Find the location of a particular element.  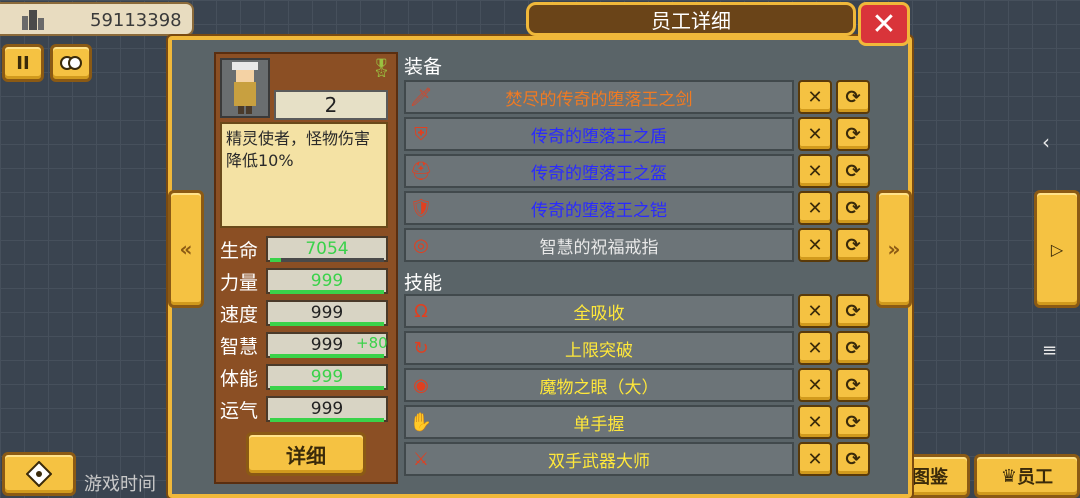

list-item: ⛑ 传奇的堕落王之盔 is located at coordinates (599, 171).